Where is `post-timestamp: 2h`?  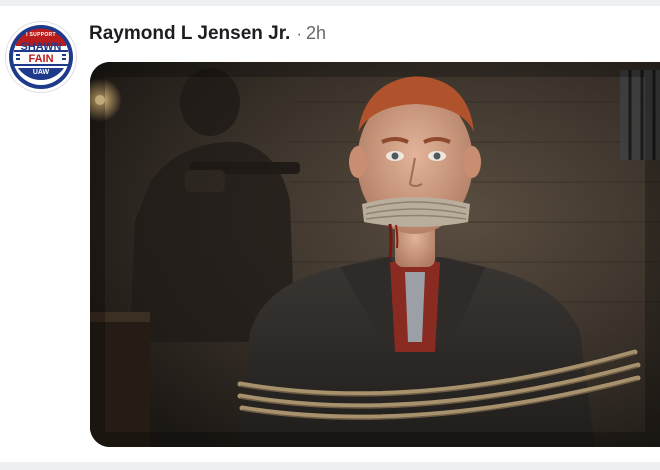
post-timestamp: 2h is located at coordinates (316, 33).